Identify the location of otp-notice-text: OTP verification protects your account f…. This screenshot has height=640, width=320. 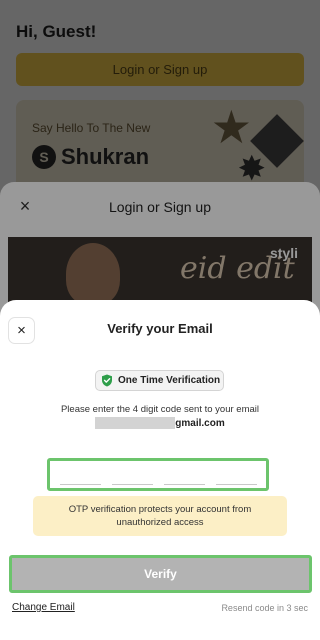
(160, 515).